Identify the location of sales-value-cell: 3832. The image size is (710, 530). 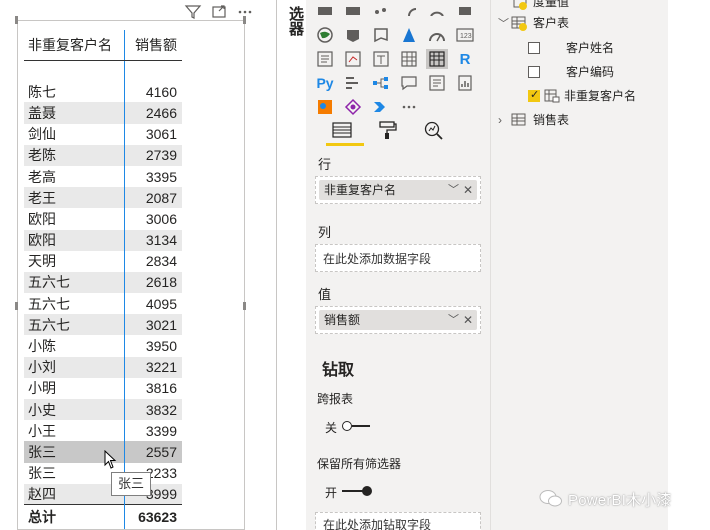
(152, 410).